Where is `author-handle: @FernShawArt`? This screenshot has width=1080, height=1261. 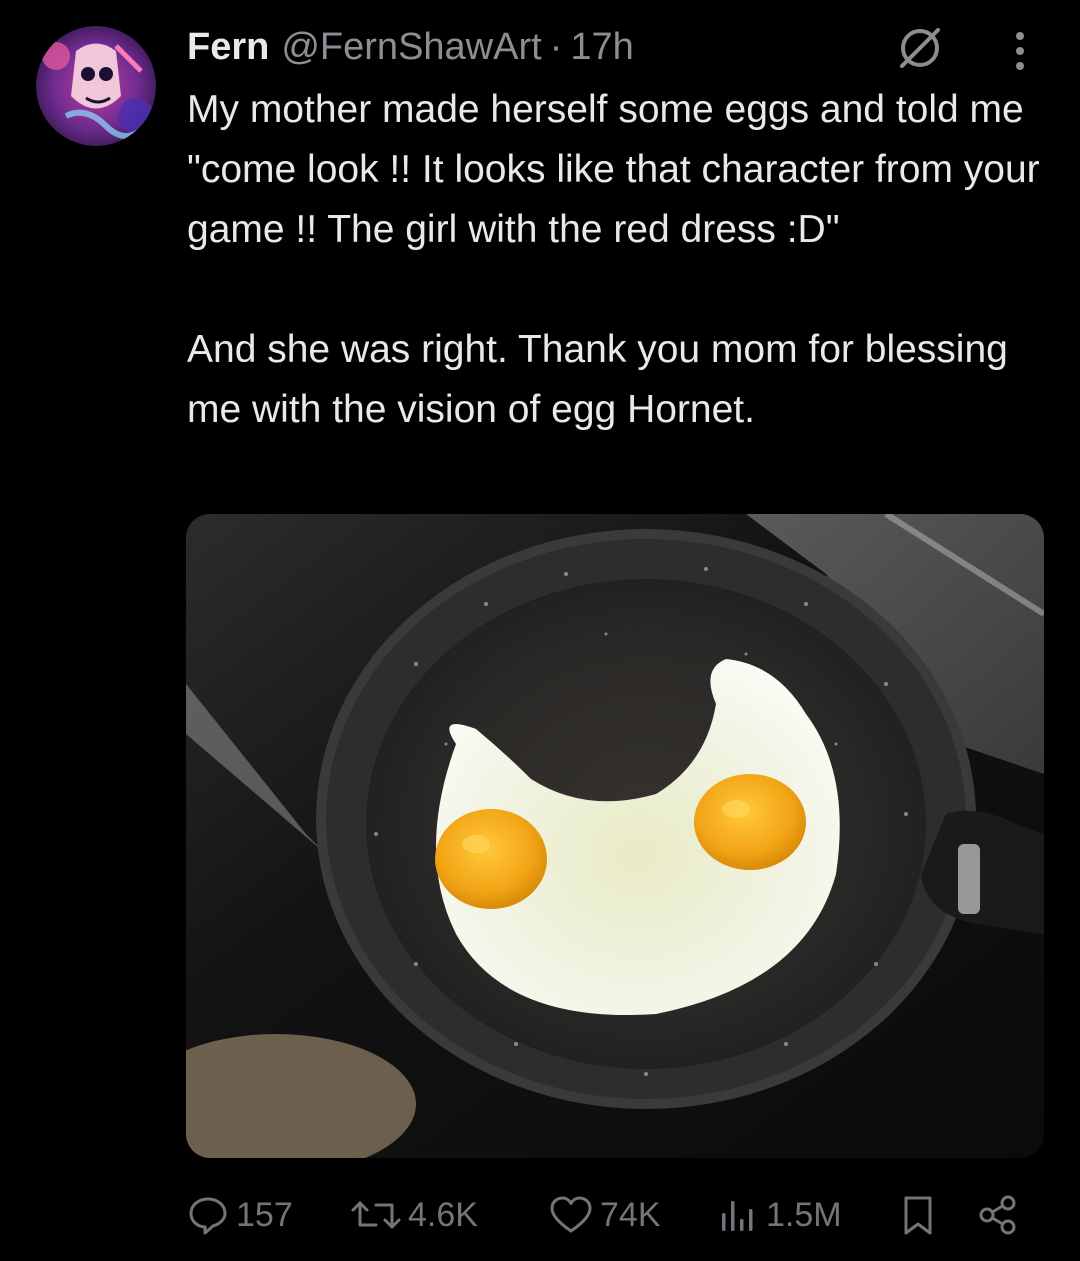 author-handle: @FernShawArt is located at coordinates (411, 47).